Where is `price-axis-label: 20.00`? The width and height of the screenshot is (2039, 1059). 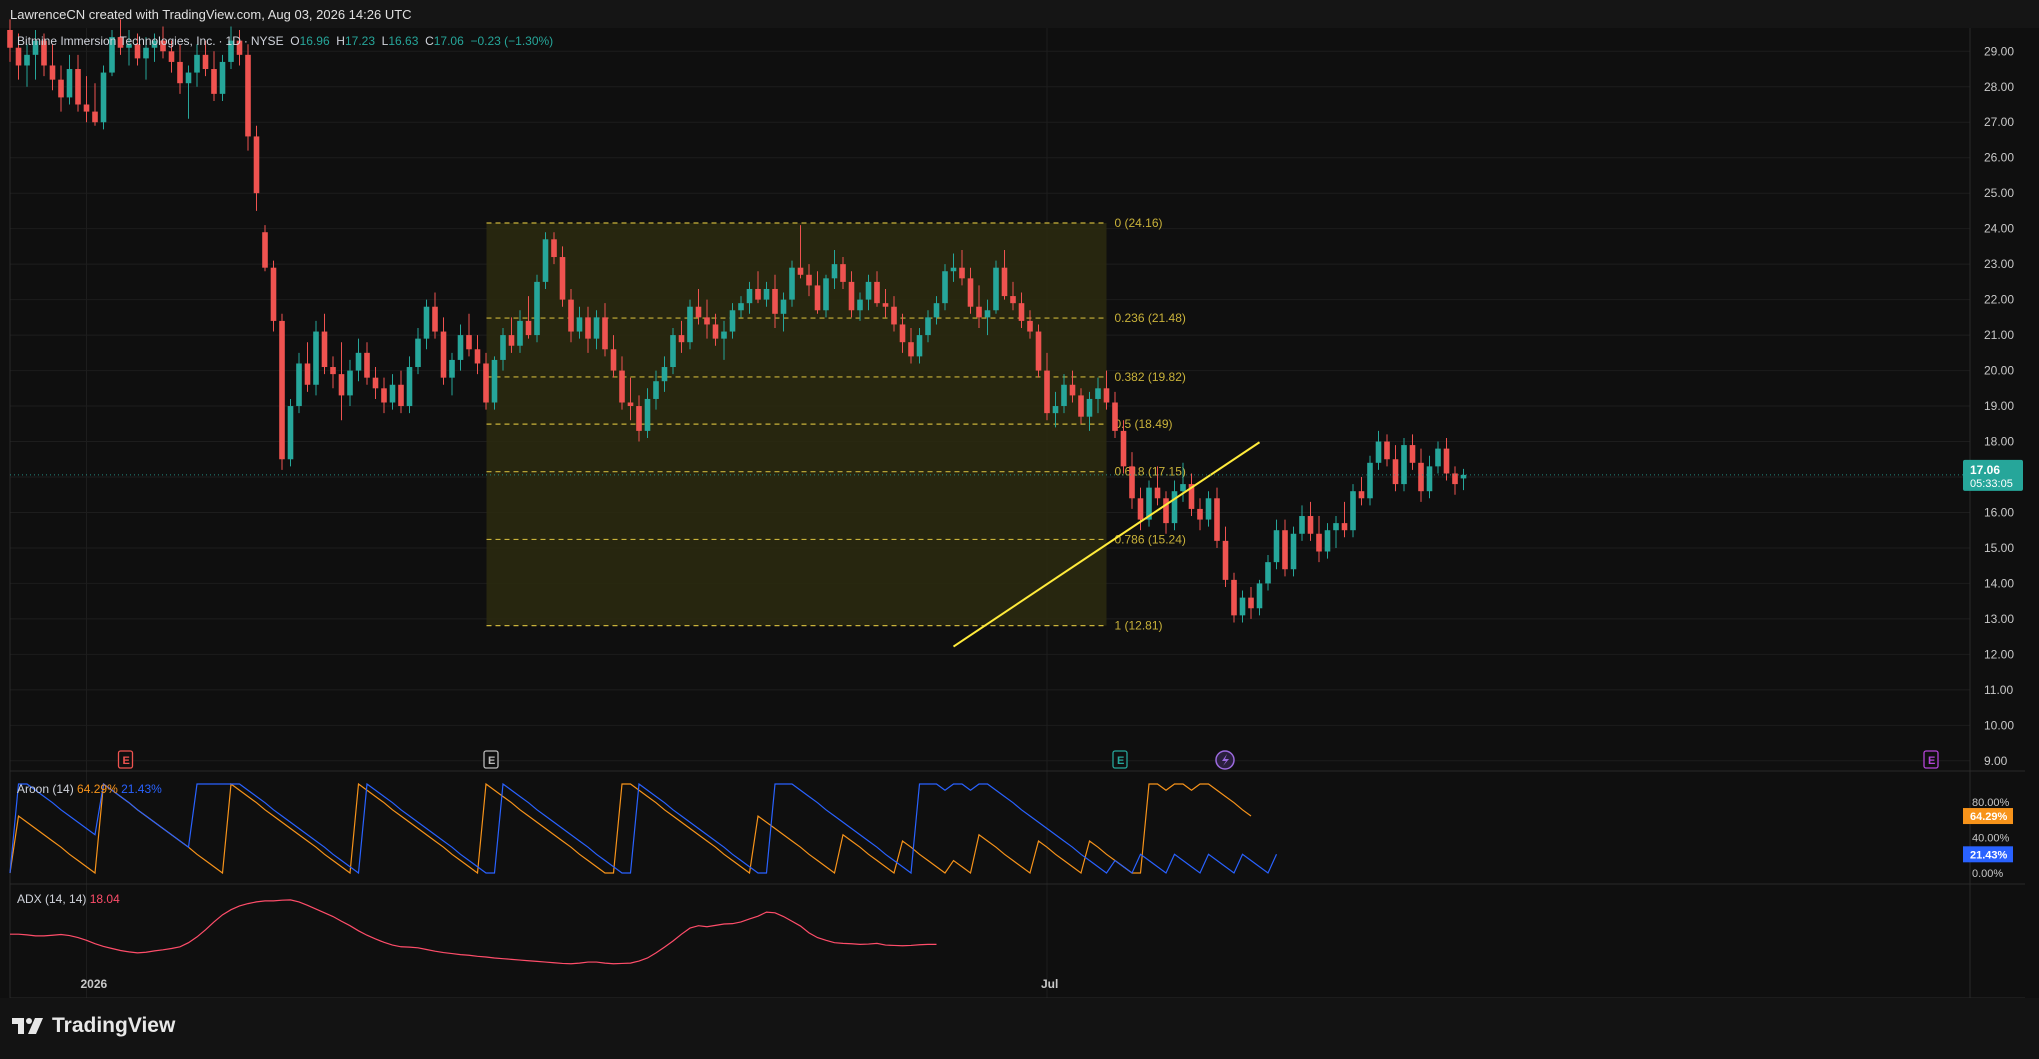 price-axis-label: 20.00 is located at coordinates (1999, 371).